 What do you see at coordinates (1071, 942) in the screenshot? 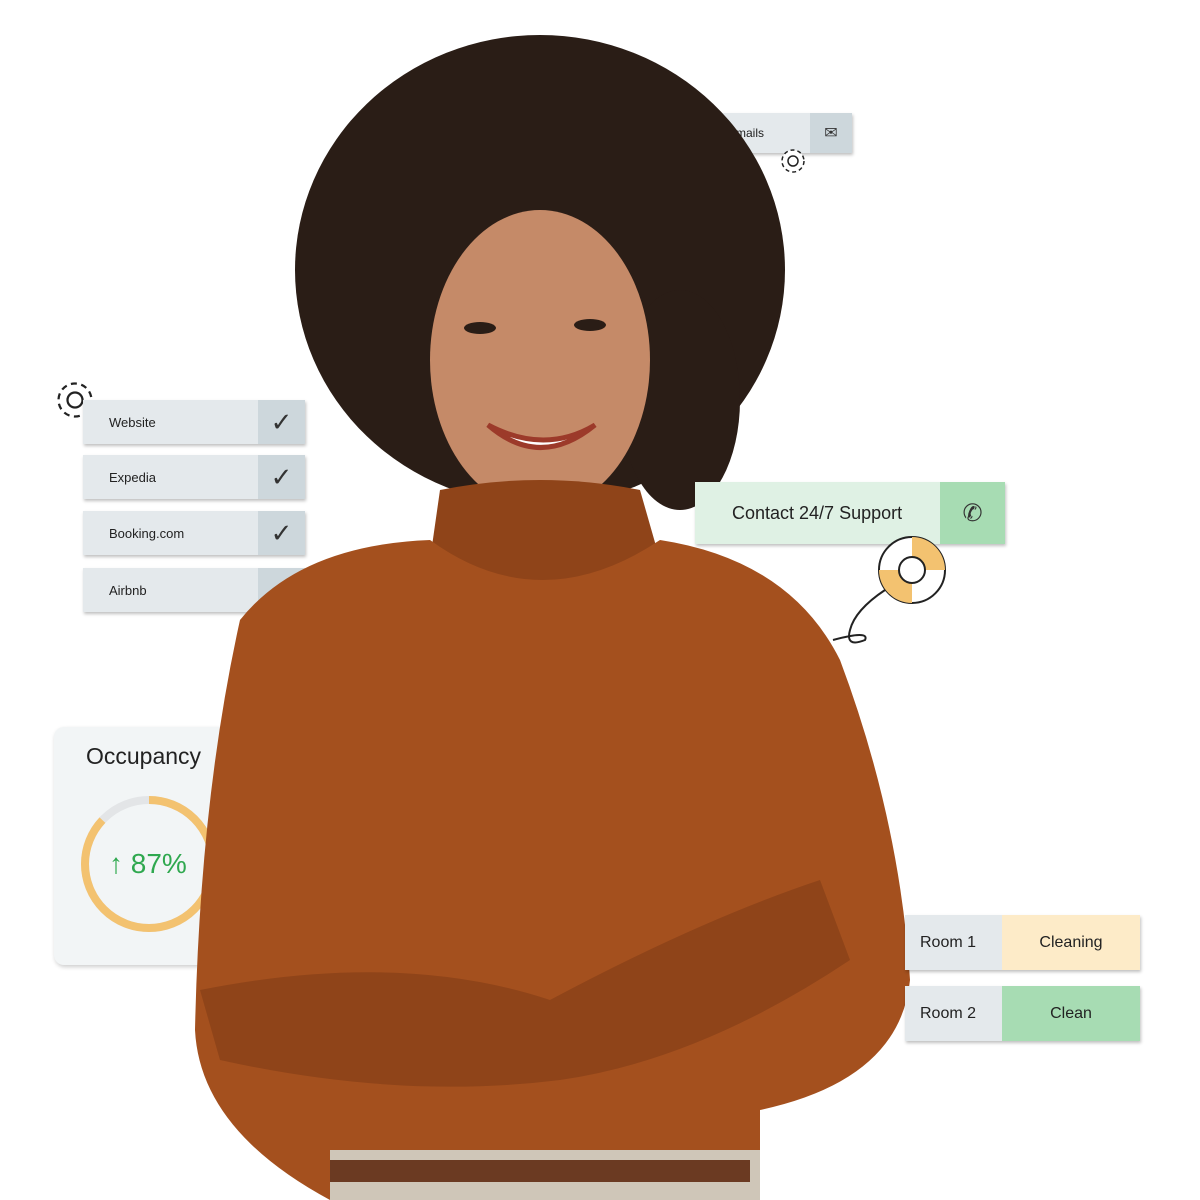
I see `room-status: Cleaning` at bounding box center [1071, 942].